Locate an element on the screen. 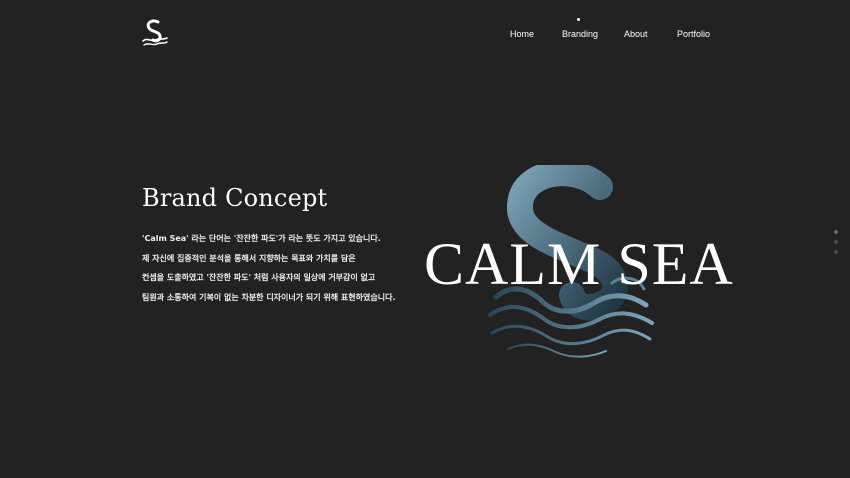  nav-portfolio-link: Portfolio is located at coordinates (693, 34).